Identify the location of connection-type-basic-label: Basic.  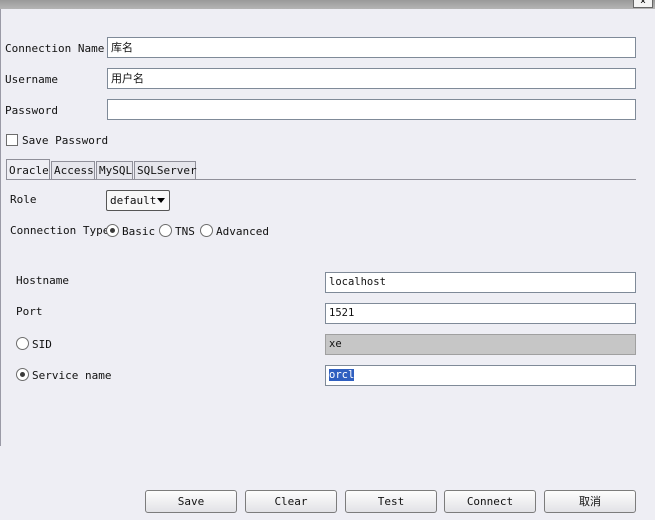
(139, 231).